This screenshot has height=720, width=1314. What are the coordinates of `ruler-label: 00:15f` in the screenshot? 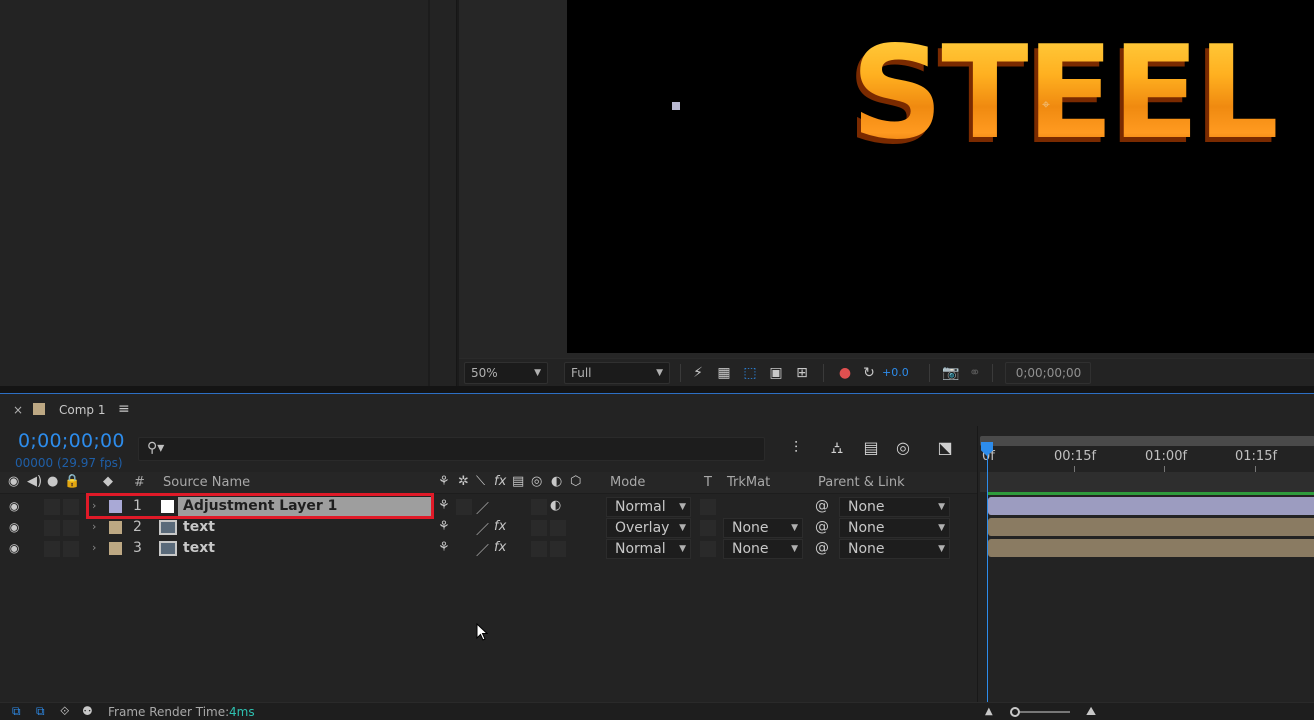 It's located at (1075, 456).